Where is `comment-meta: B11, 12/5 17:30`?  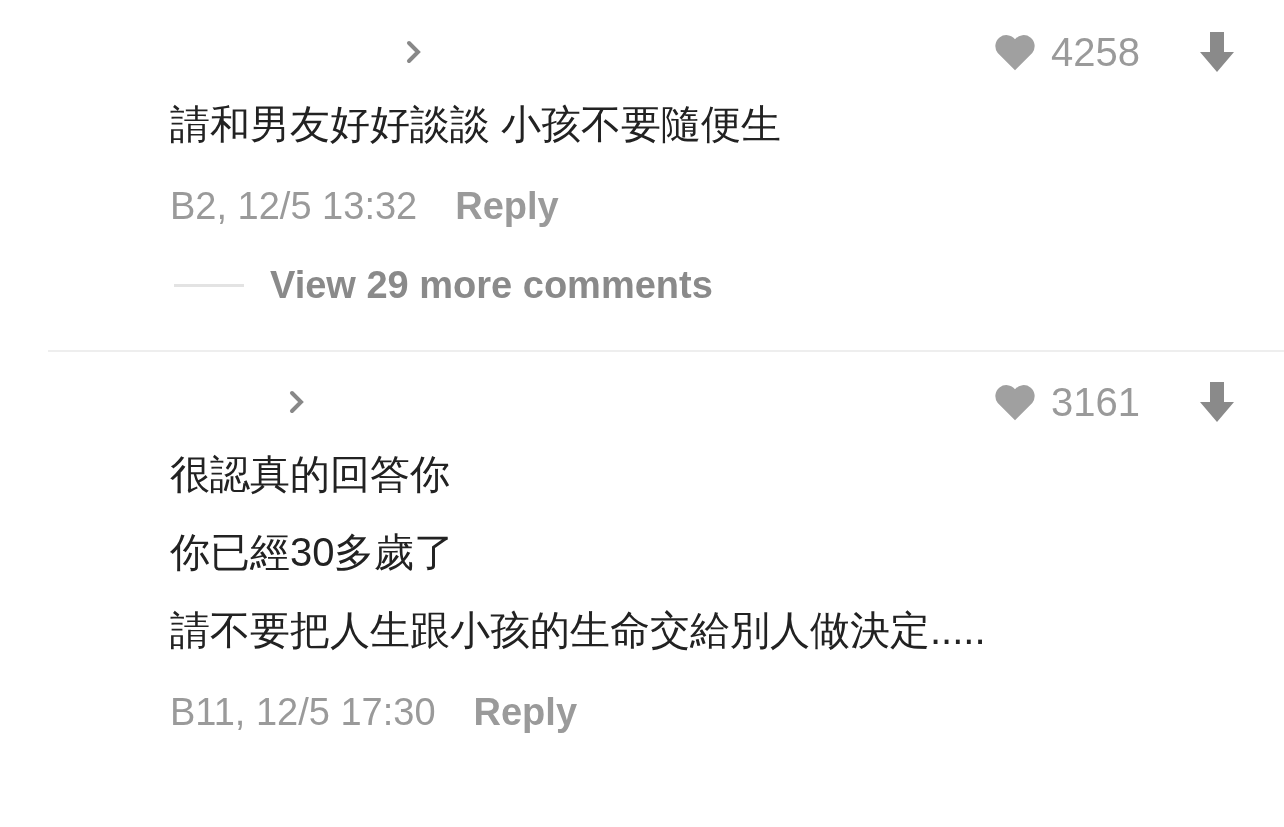 comment-meta: B11, 12/5 17:30 is located at coordinates (303, 712).